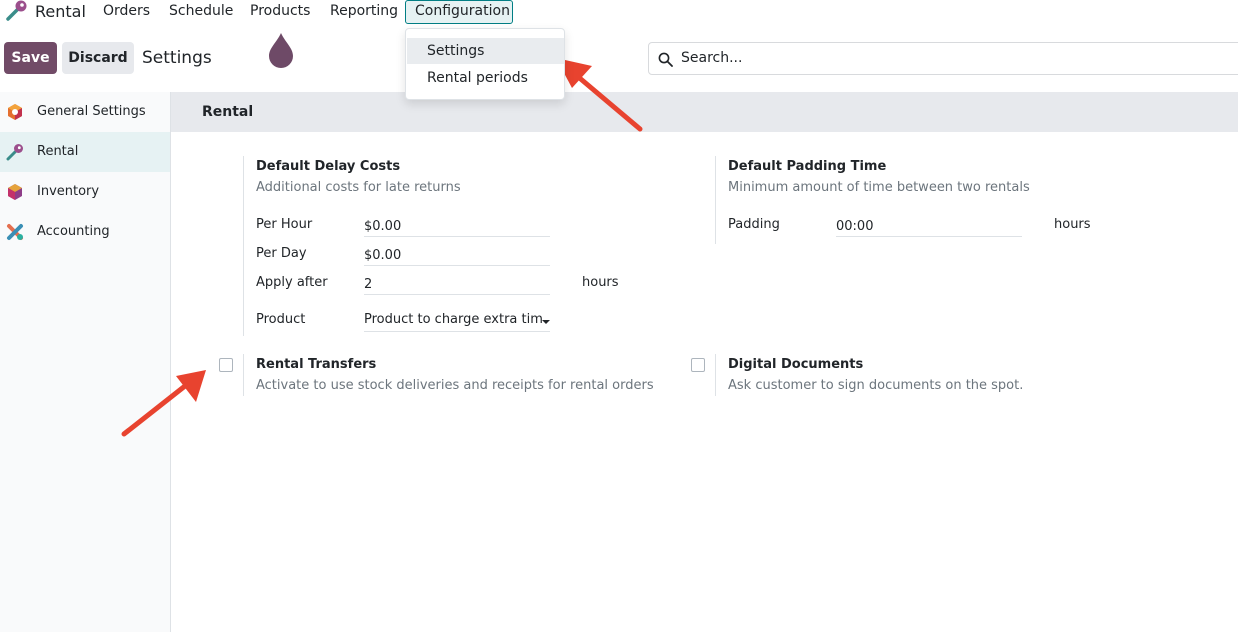  What do you see at coordinates (281, 319) in the screenshot?
I see `product-label: Product` at bounding box center [281, 319].